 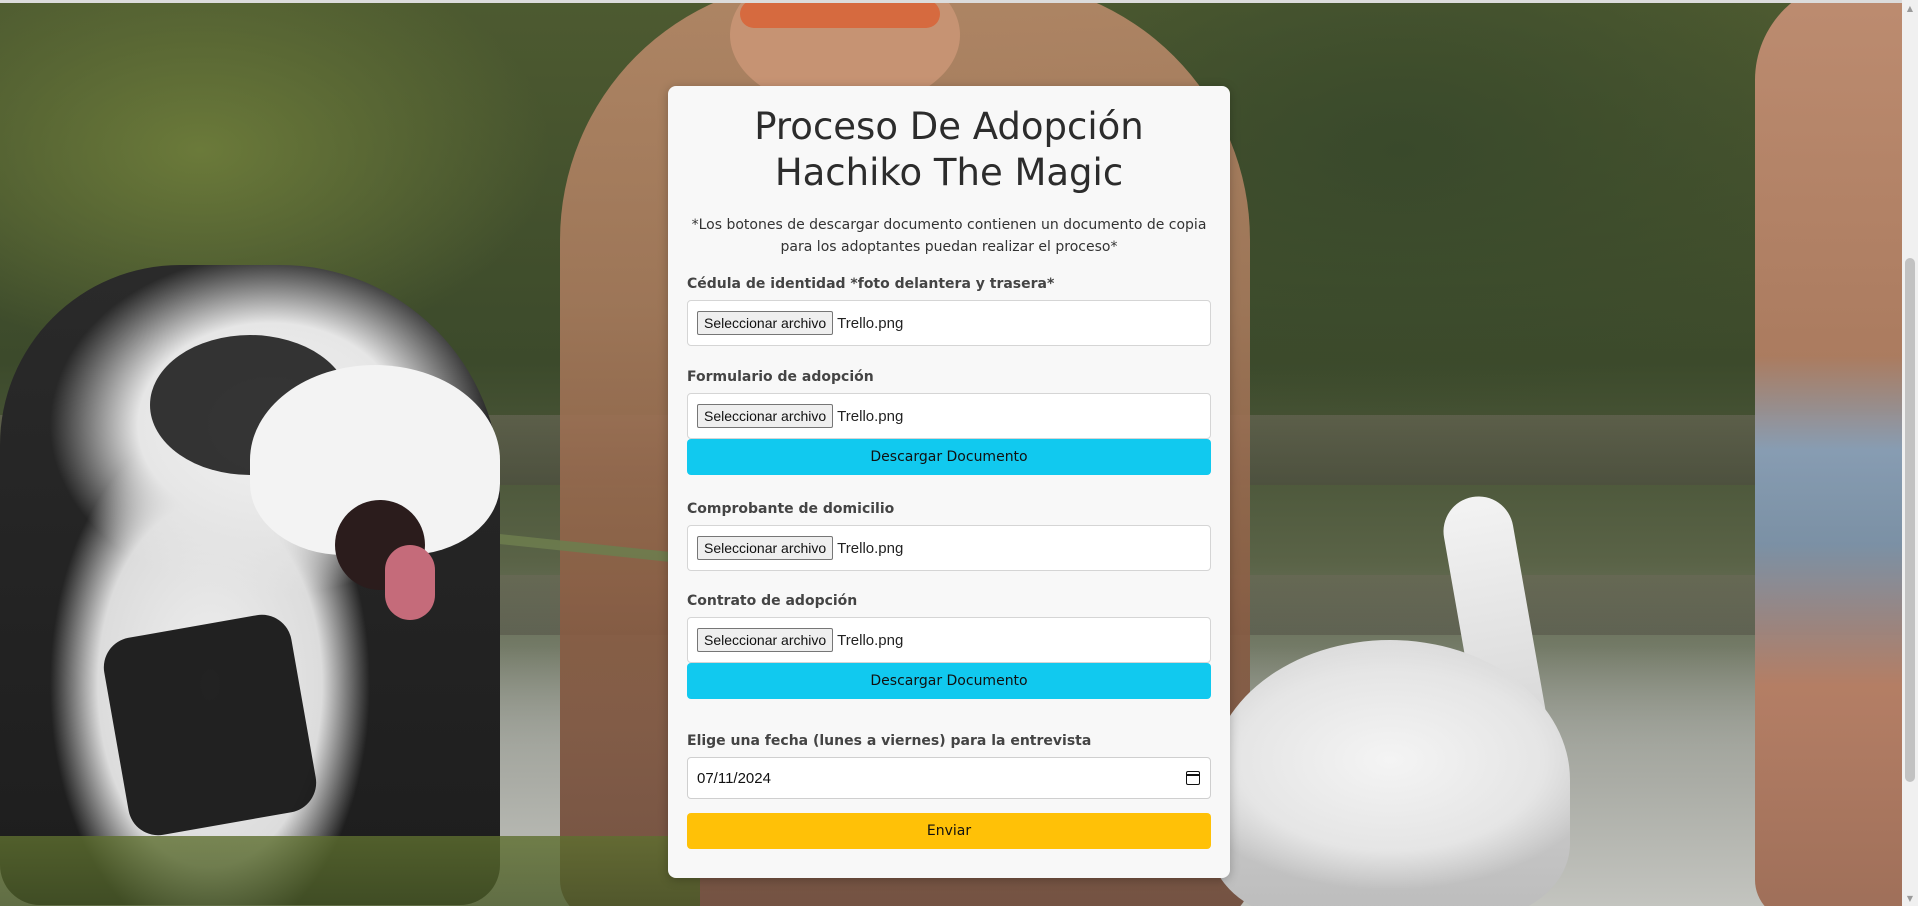 I want to click on scroll-up-arrow-icon: ▲, so click(x=1910, y=8).